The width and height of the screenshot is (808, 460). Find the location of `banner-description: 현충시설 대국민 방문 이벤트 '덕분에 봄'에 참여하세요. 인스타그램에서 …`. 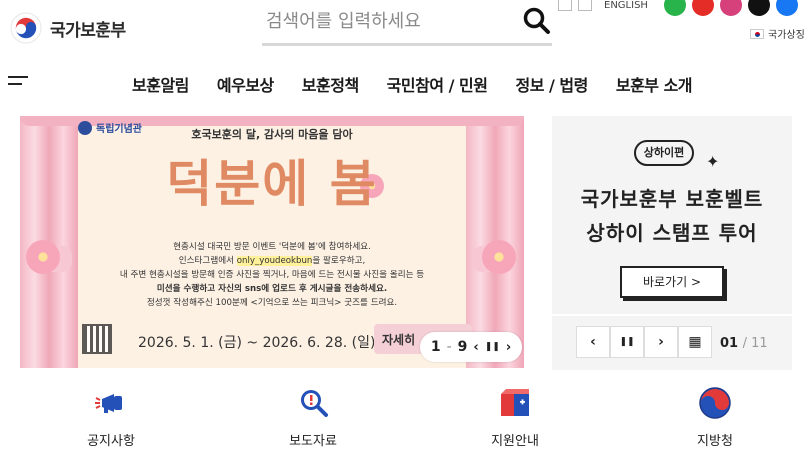

banner-description: 현충시설 대국민 방문 이벤트 '덕분에 봄'에 참여하세요. 인스타그램에서 … is located at coordinates (272, 275).